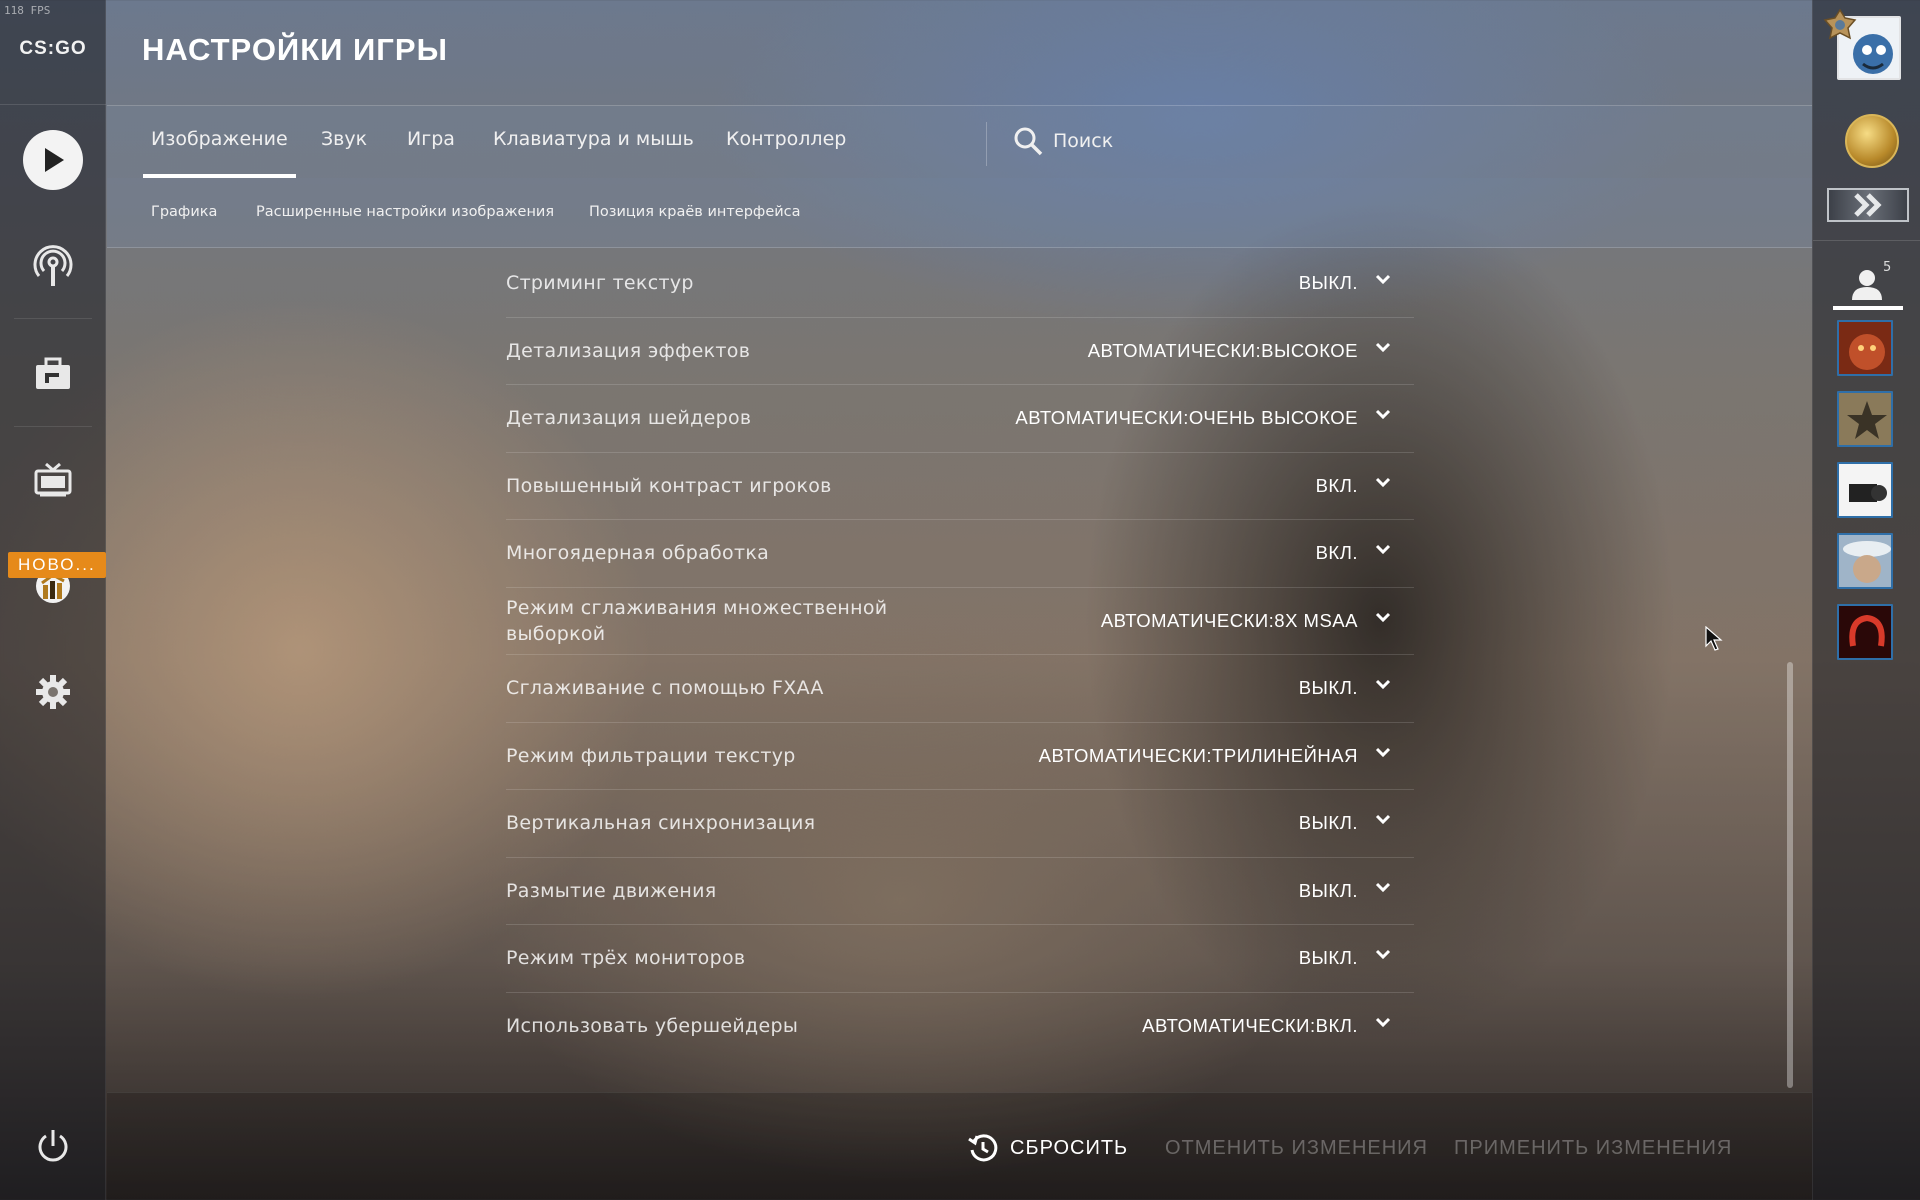  Describe the element at coordinates (611, 890) in the screenshot. I see `setting-label: Размытие движения` at that location.